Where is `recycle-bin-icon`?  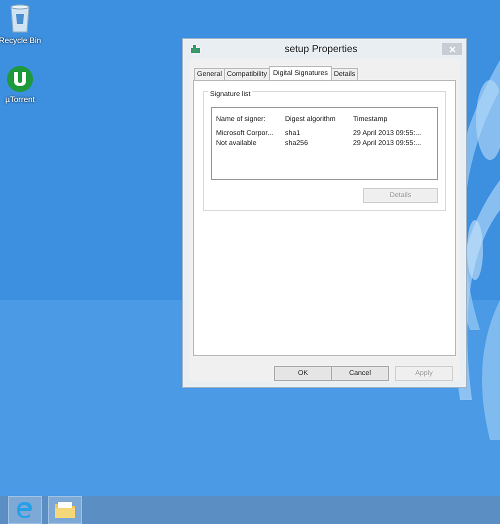 recycle-bin-icon is located at coordinates (20, 19).